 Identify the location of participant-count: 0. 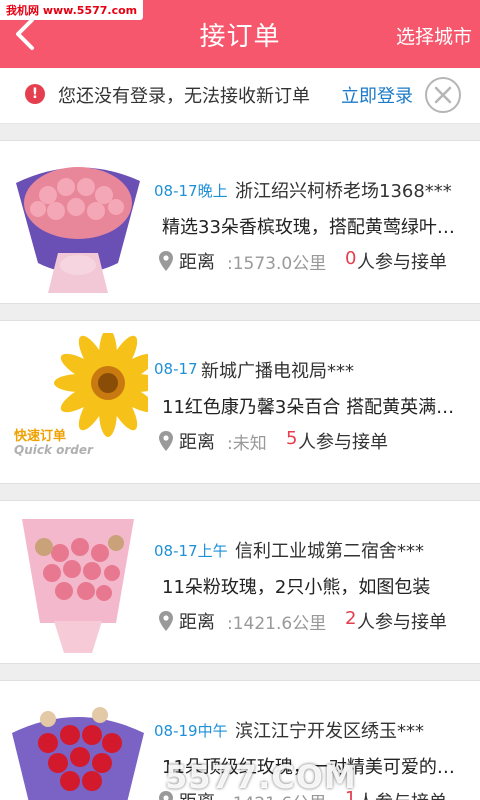
(351, 258).